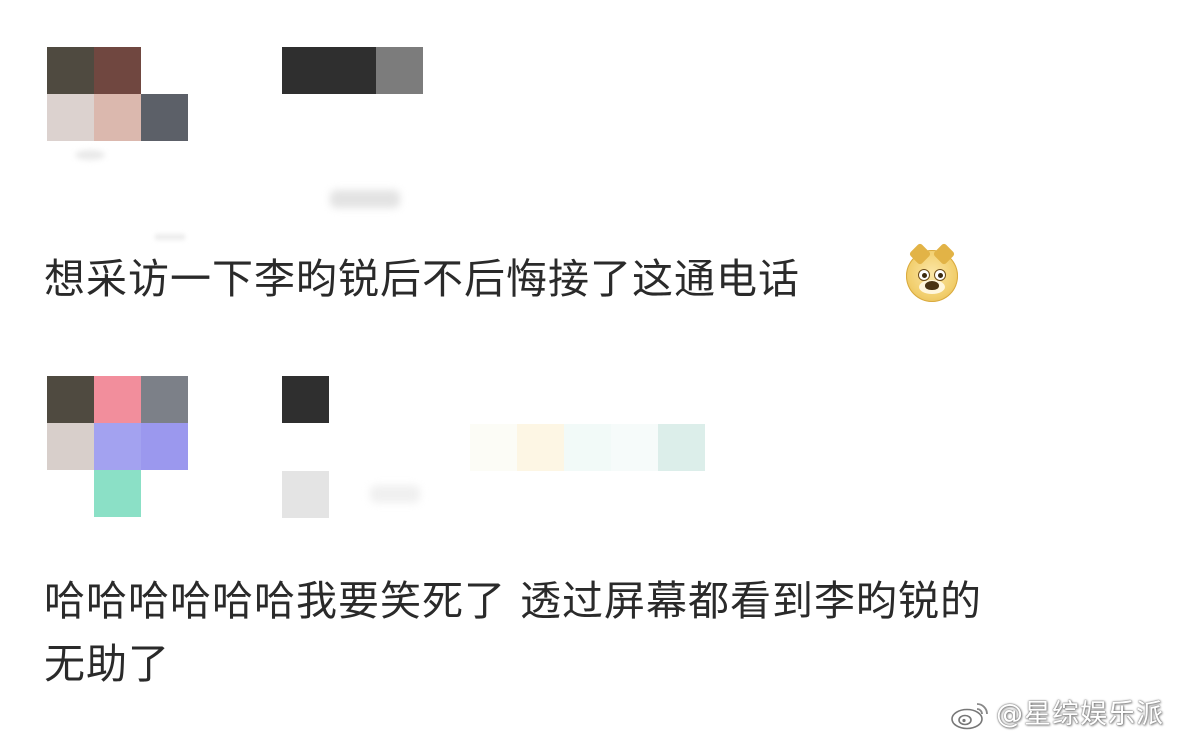  I want to click on comment-2-meta-blur, so click(395, 494).